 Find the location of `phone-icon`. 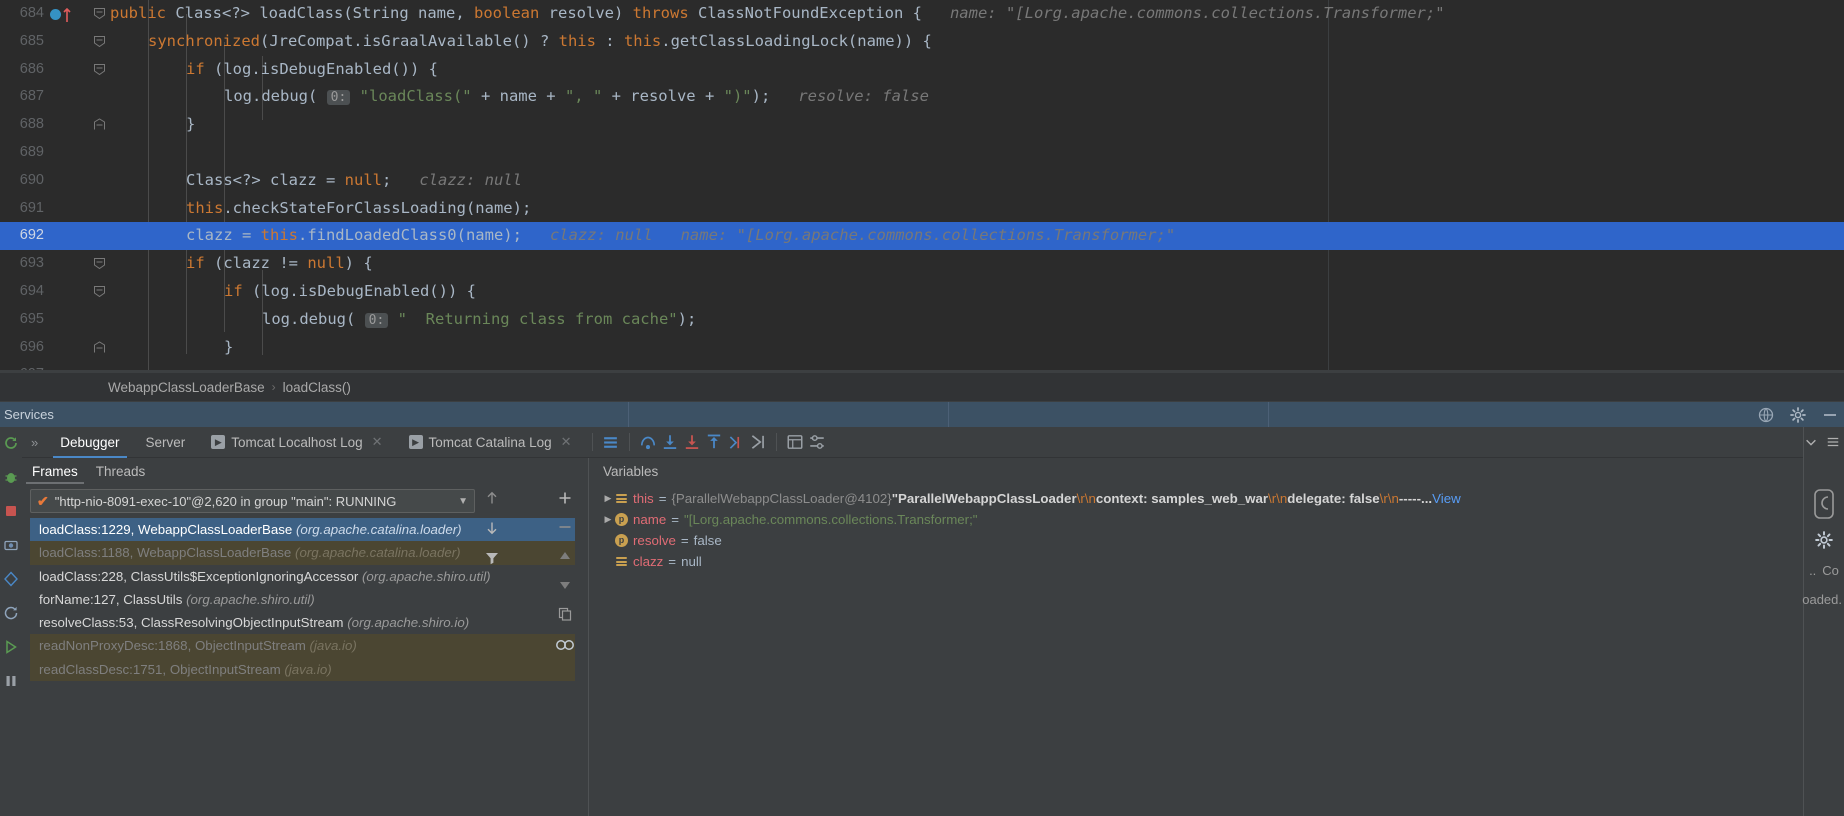

phone-icon is located at coordinates (1824, 504).